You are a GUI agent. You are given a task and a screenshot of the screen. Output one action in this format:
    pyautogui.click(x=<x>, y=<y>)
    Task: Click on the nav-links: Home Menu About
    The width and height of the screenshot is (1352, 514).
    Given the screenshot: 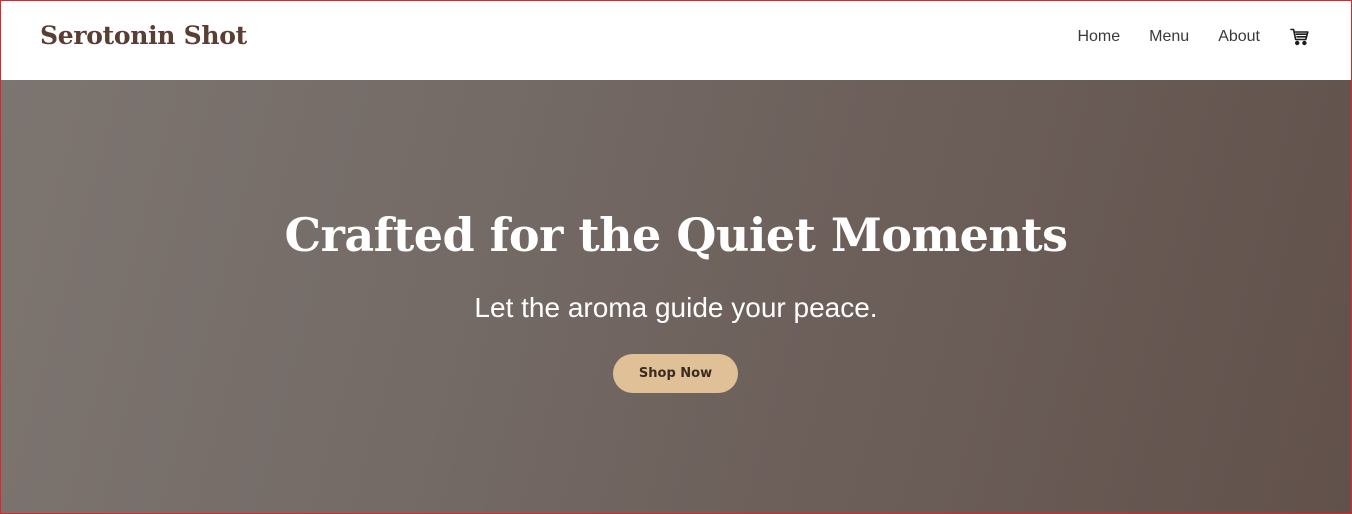 What is the action you would take?
    pyautogui.click(x=1179, y=37)
    